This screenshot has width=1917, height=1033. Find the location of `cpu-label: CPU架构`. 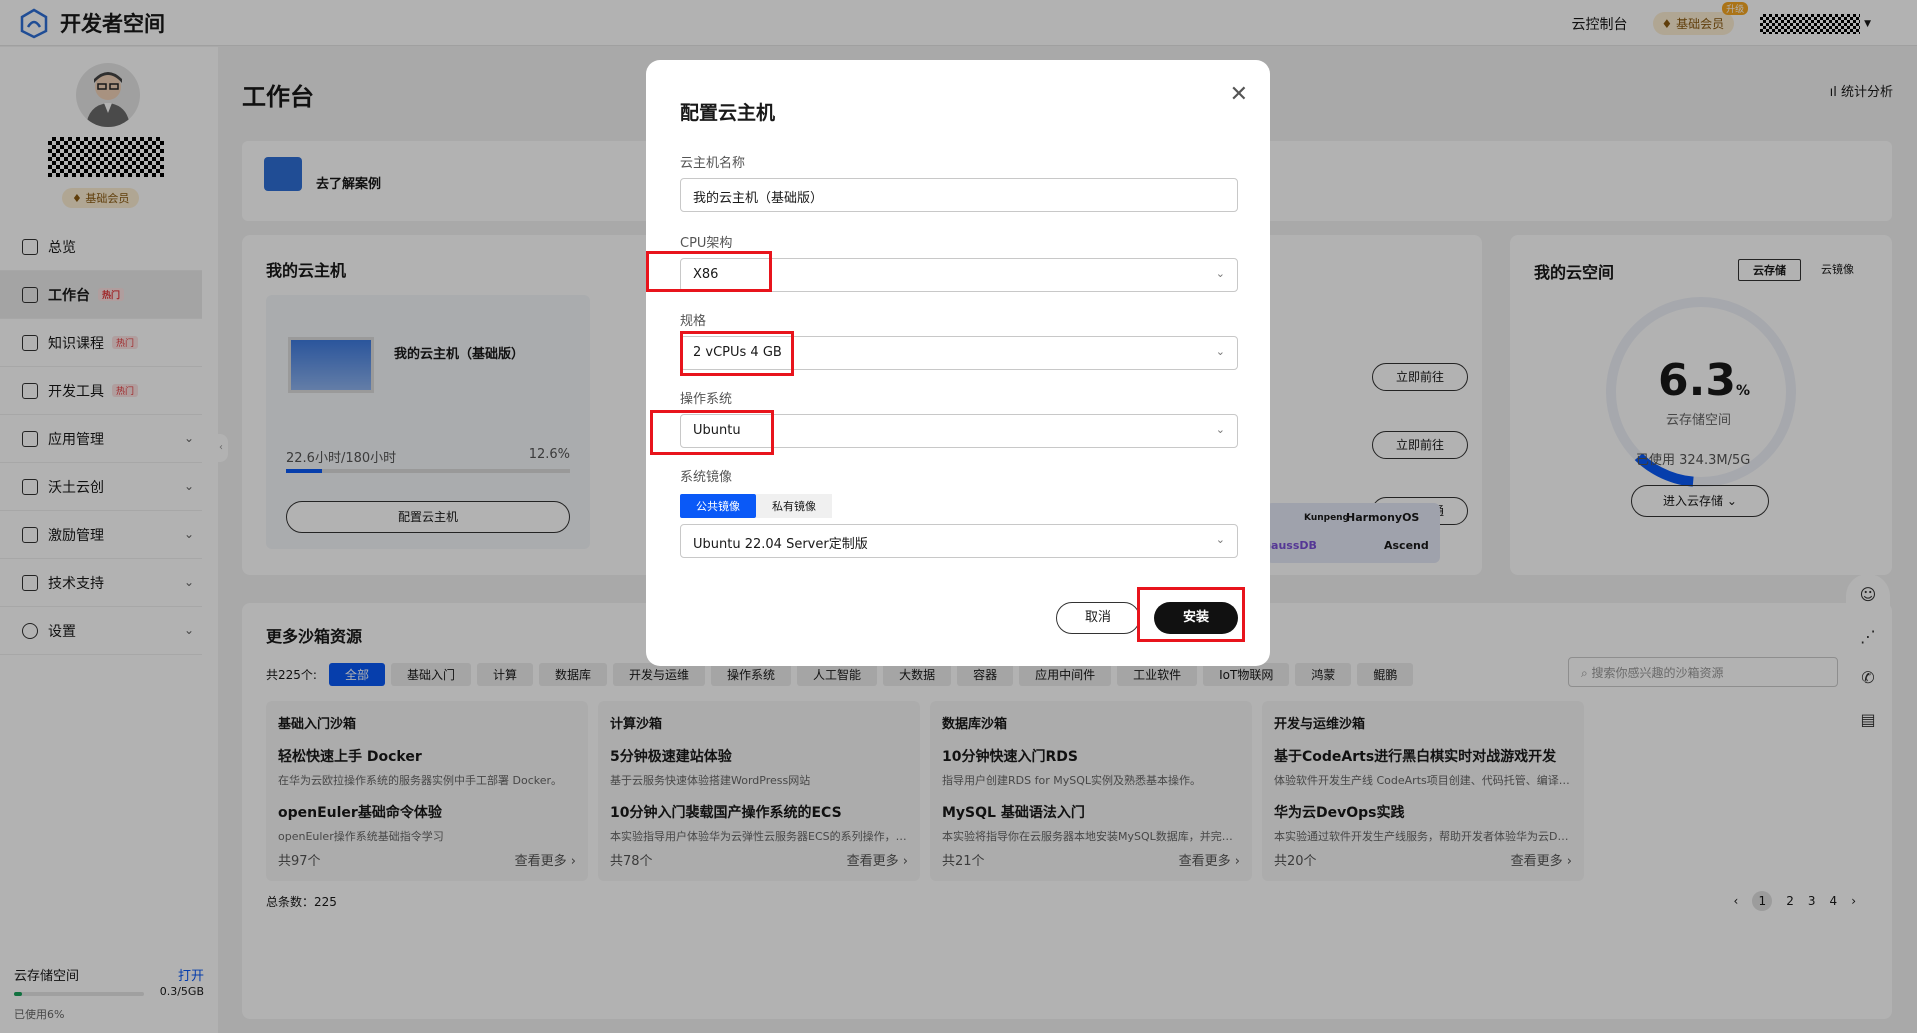

cpu-label: CPU架构 is located at coordinates (706, 243).